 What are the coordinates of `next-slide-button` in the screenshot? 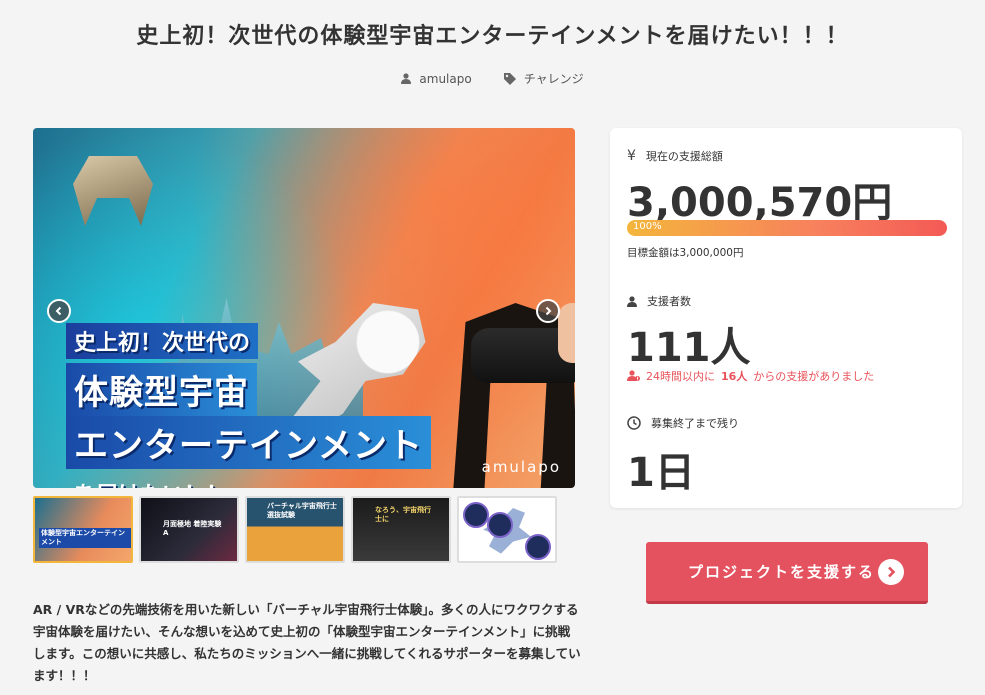 It's located at (548, 311).